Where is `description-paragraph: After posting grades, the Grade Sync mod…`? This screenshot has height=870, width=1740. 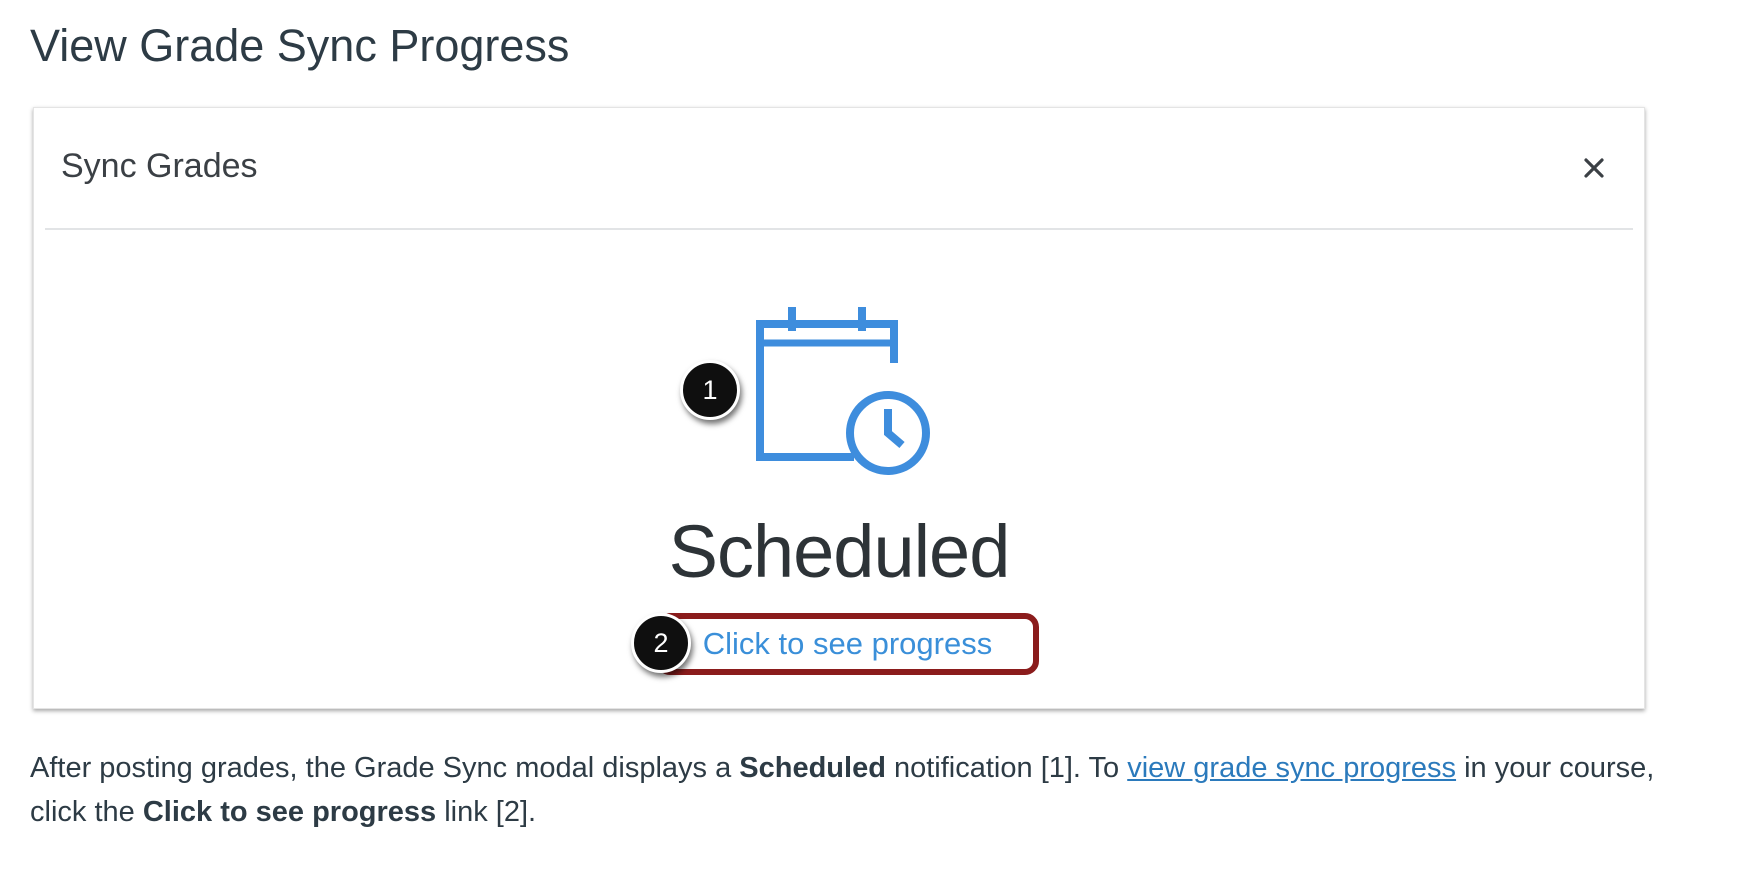 description-paragraph: After posting grades, the Grade Sync mod… is located at coordinates (870, 790).